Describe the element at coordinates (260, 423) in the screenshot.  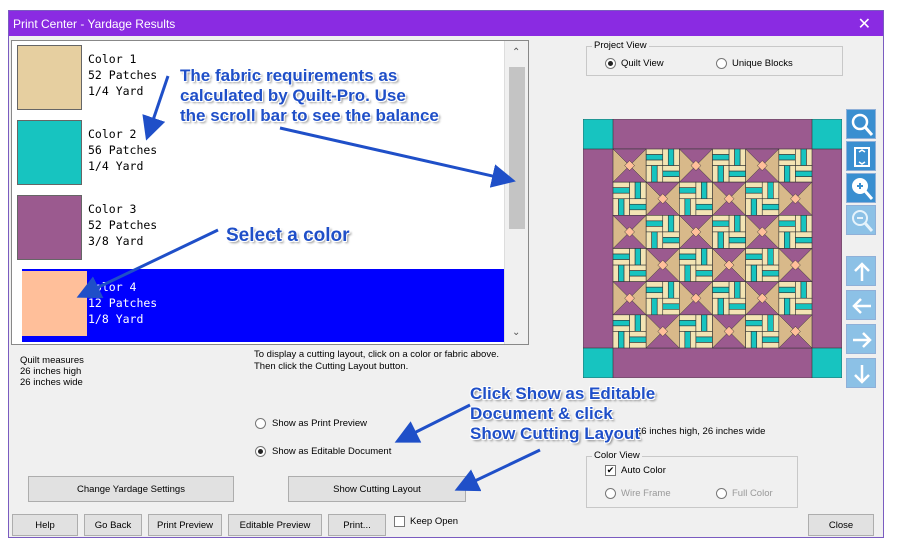
I see `print-preview-radio` at that location.